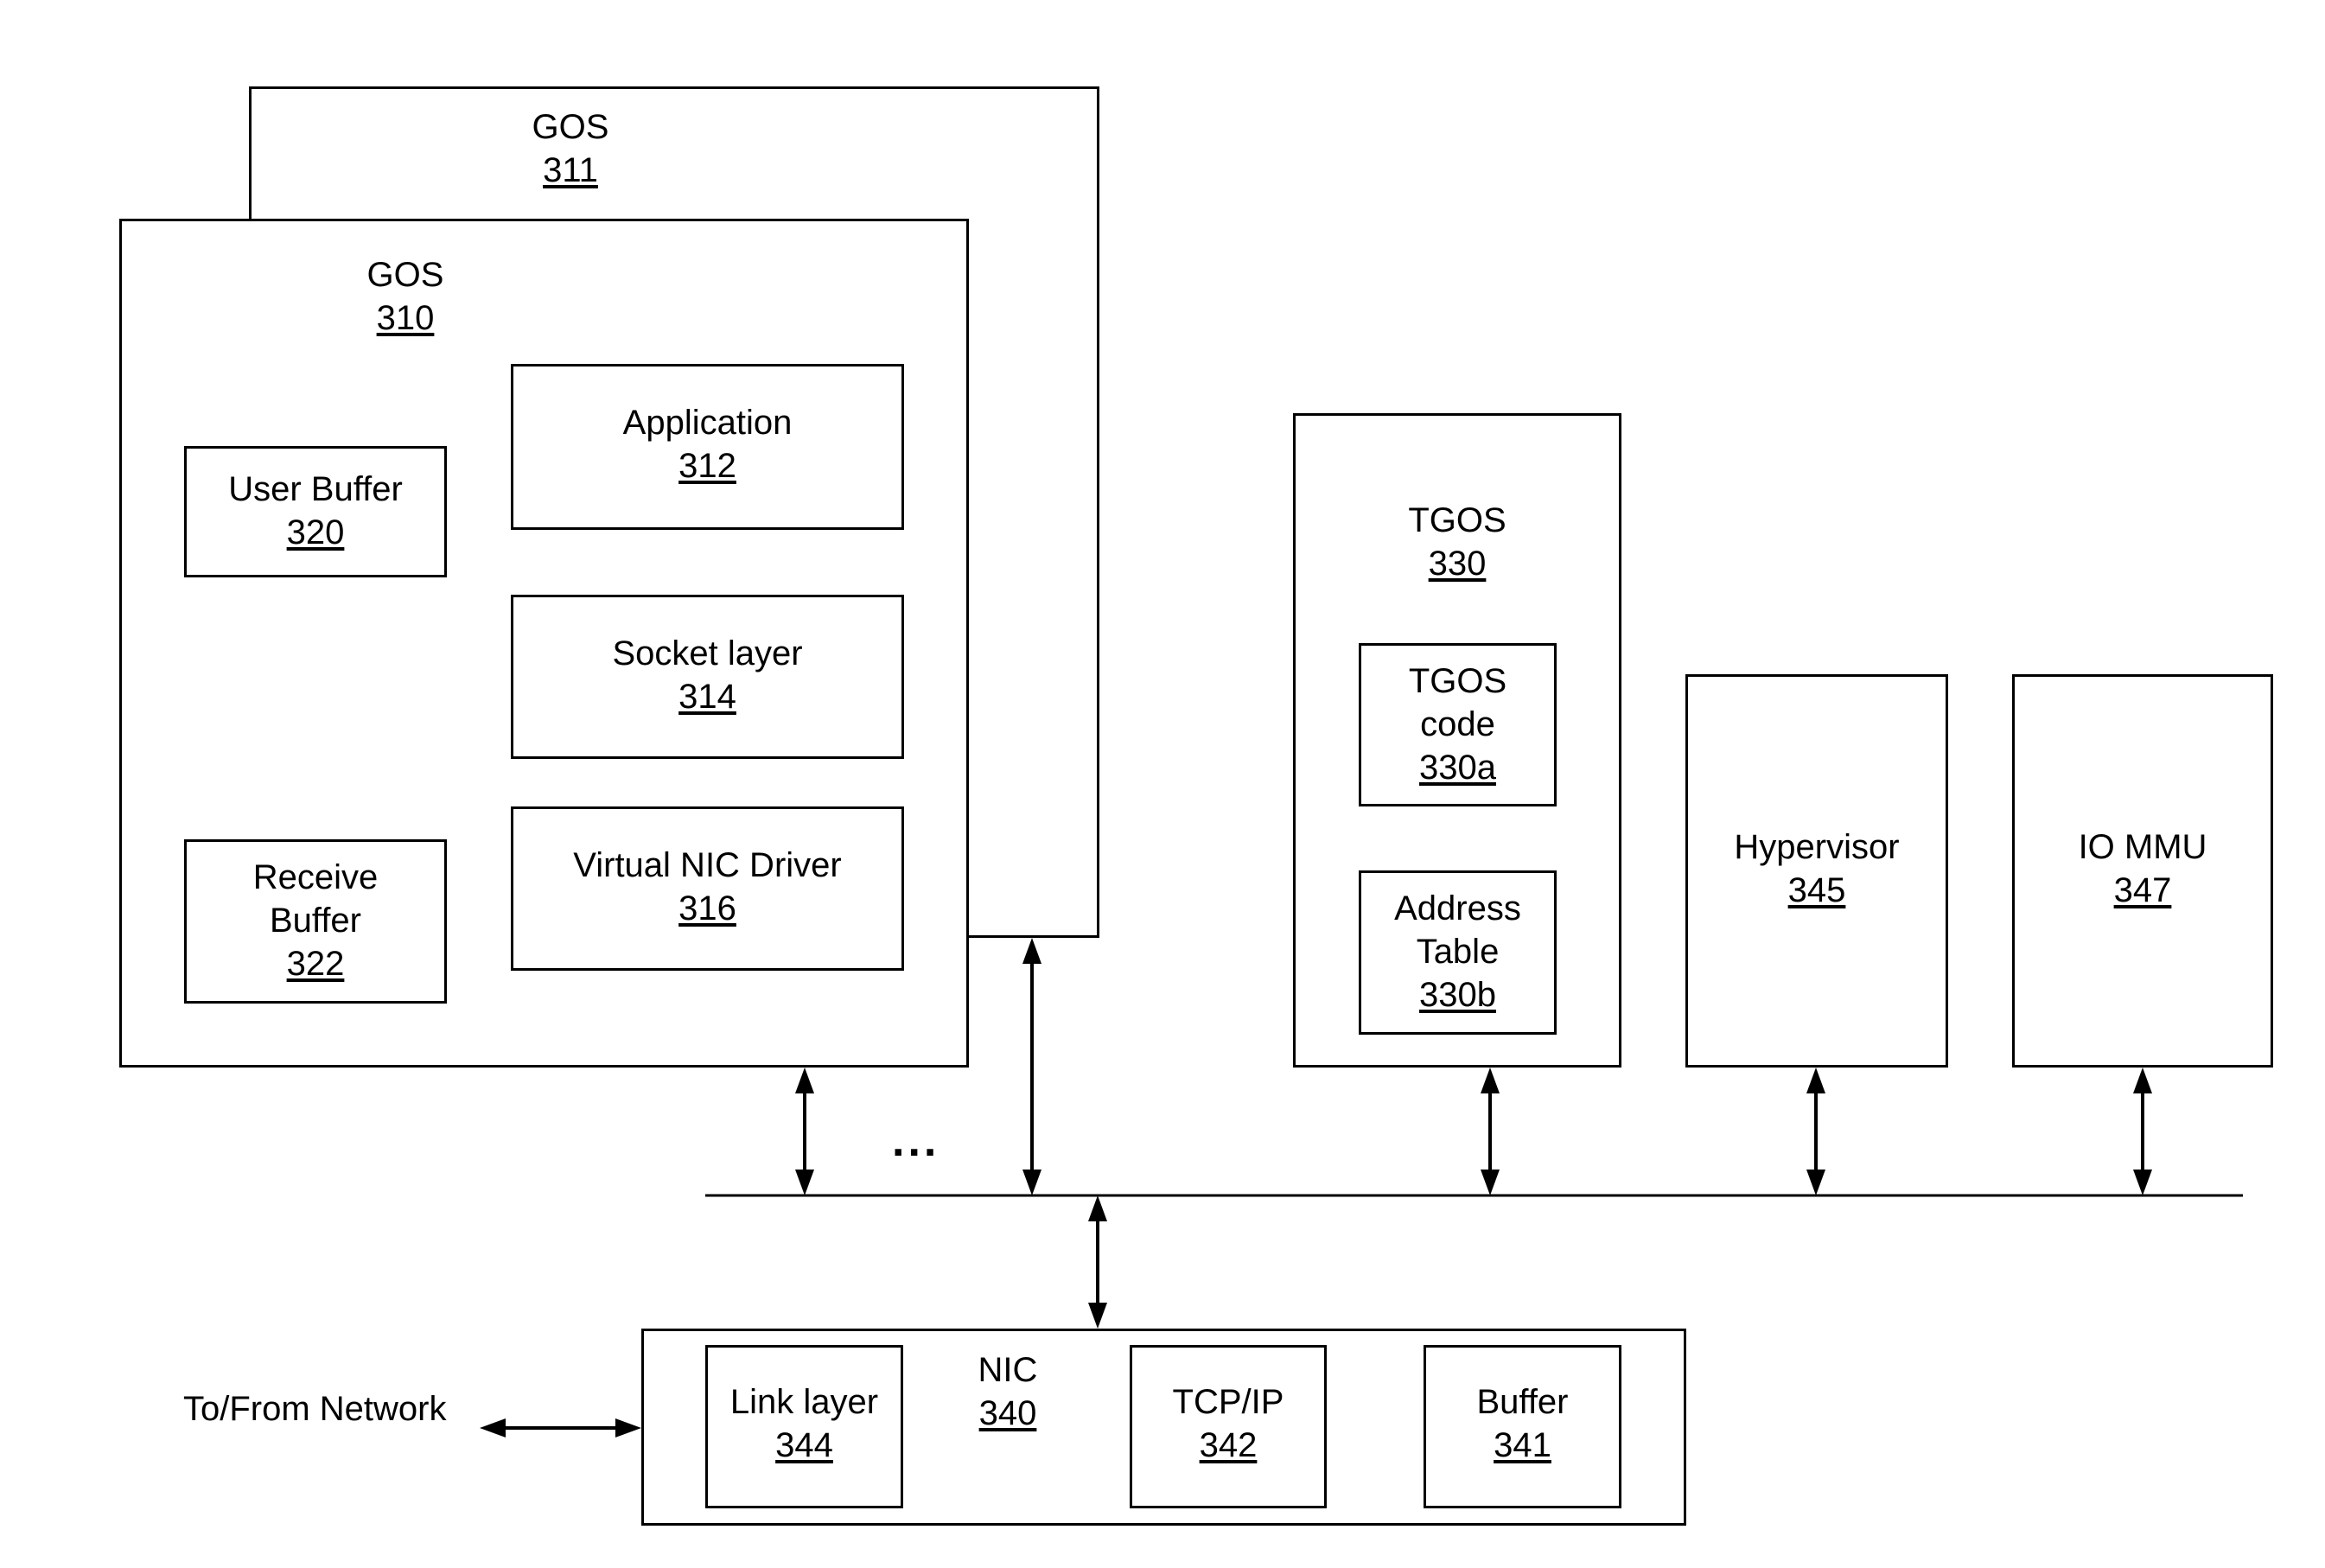 The image size is (2325, 1568). What do you see at coordinates (2142, 1132) in the screenshot?
I see `arrow-iommu-bus` at bounding box center [2142, 1132].